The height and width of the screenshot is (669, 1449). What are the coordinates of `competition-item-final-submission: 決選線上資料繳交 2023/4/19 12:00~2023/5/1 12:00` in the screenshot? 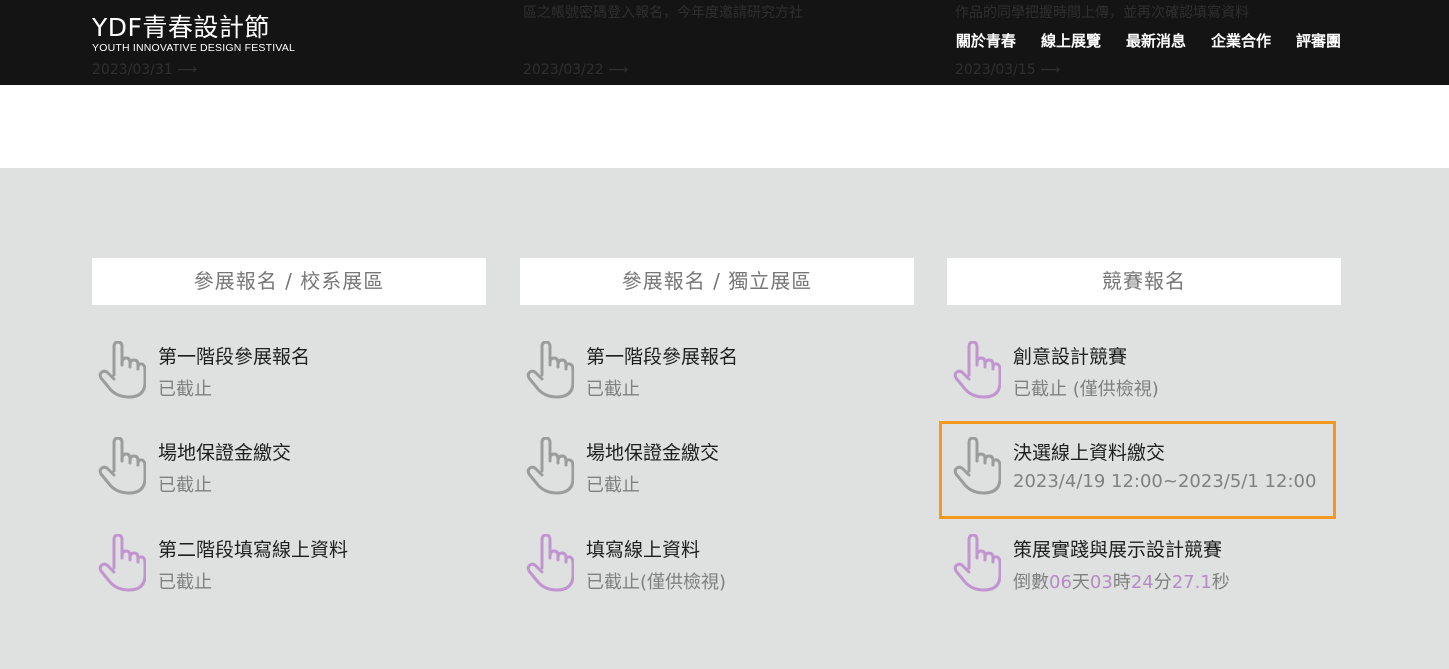 It's located at (1144, 473).